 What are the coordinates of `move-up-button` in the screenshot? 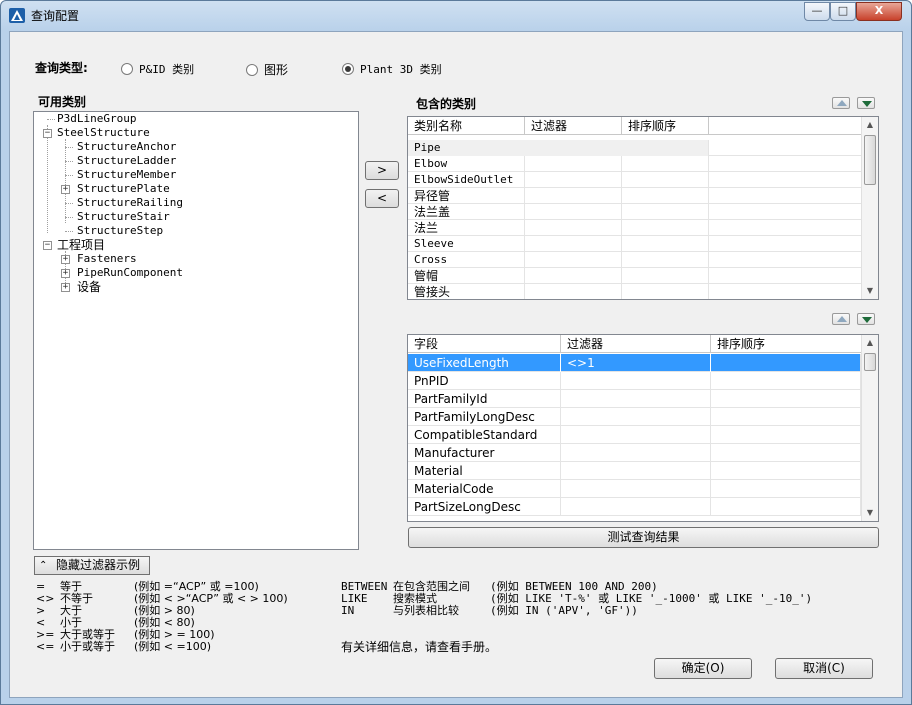 It's located at (841, 103).